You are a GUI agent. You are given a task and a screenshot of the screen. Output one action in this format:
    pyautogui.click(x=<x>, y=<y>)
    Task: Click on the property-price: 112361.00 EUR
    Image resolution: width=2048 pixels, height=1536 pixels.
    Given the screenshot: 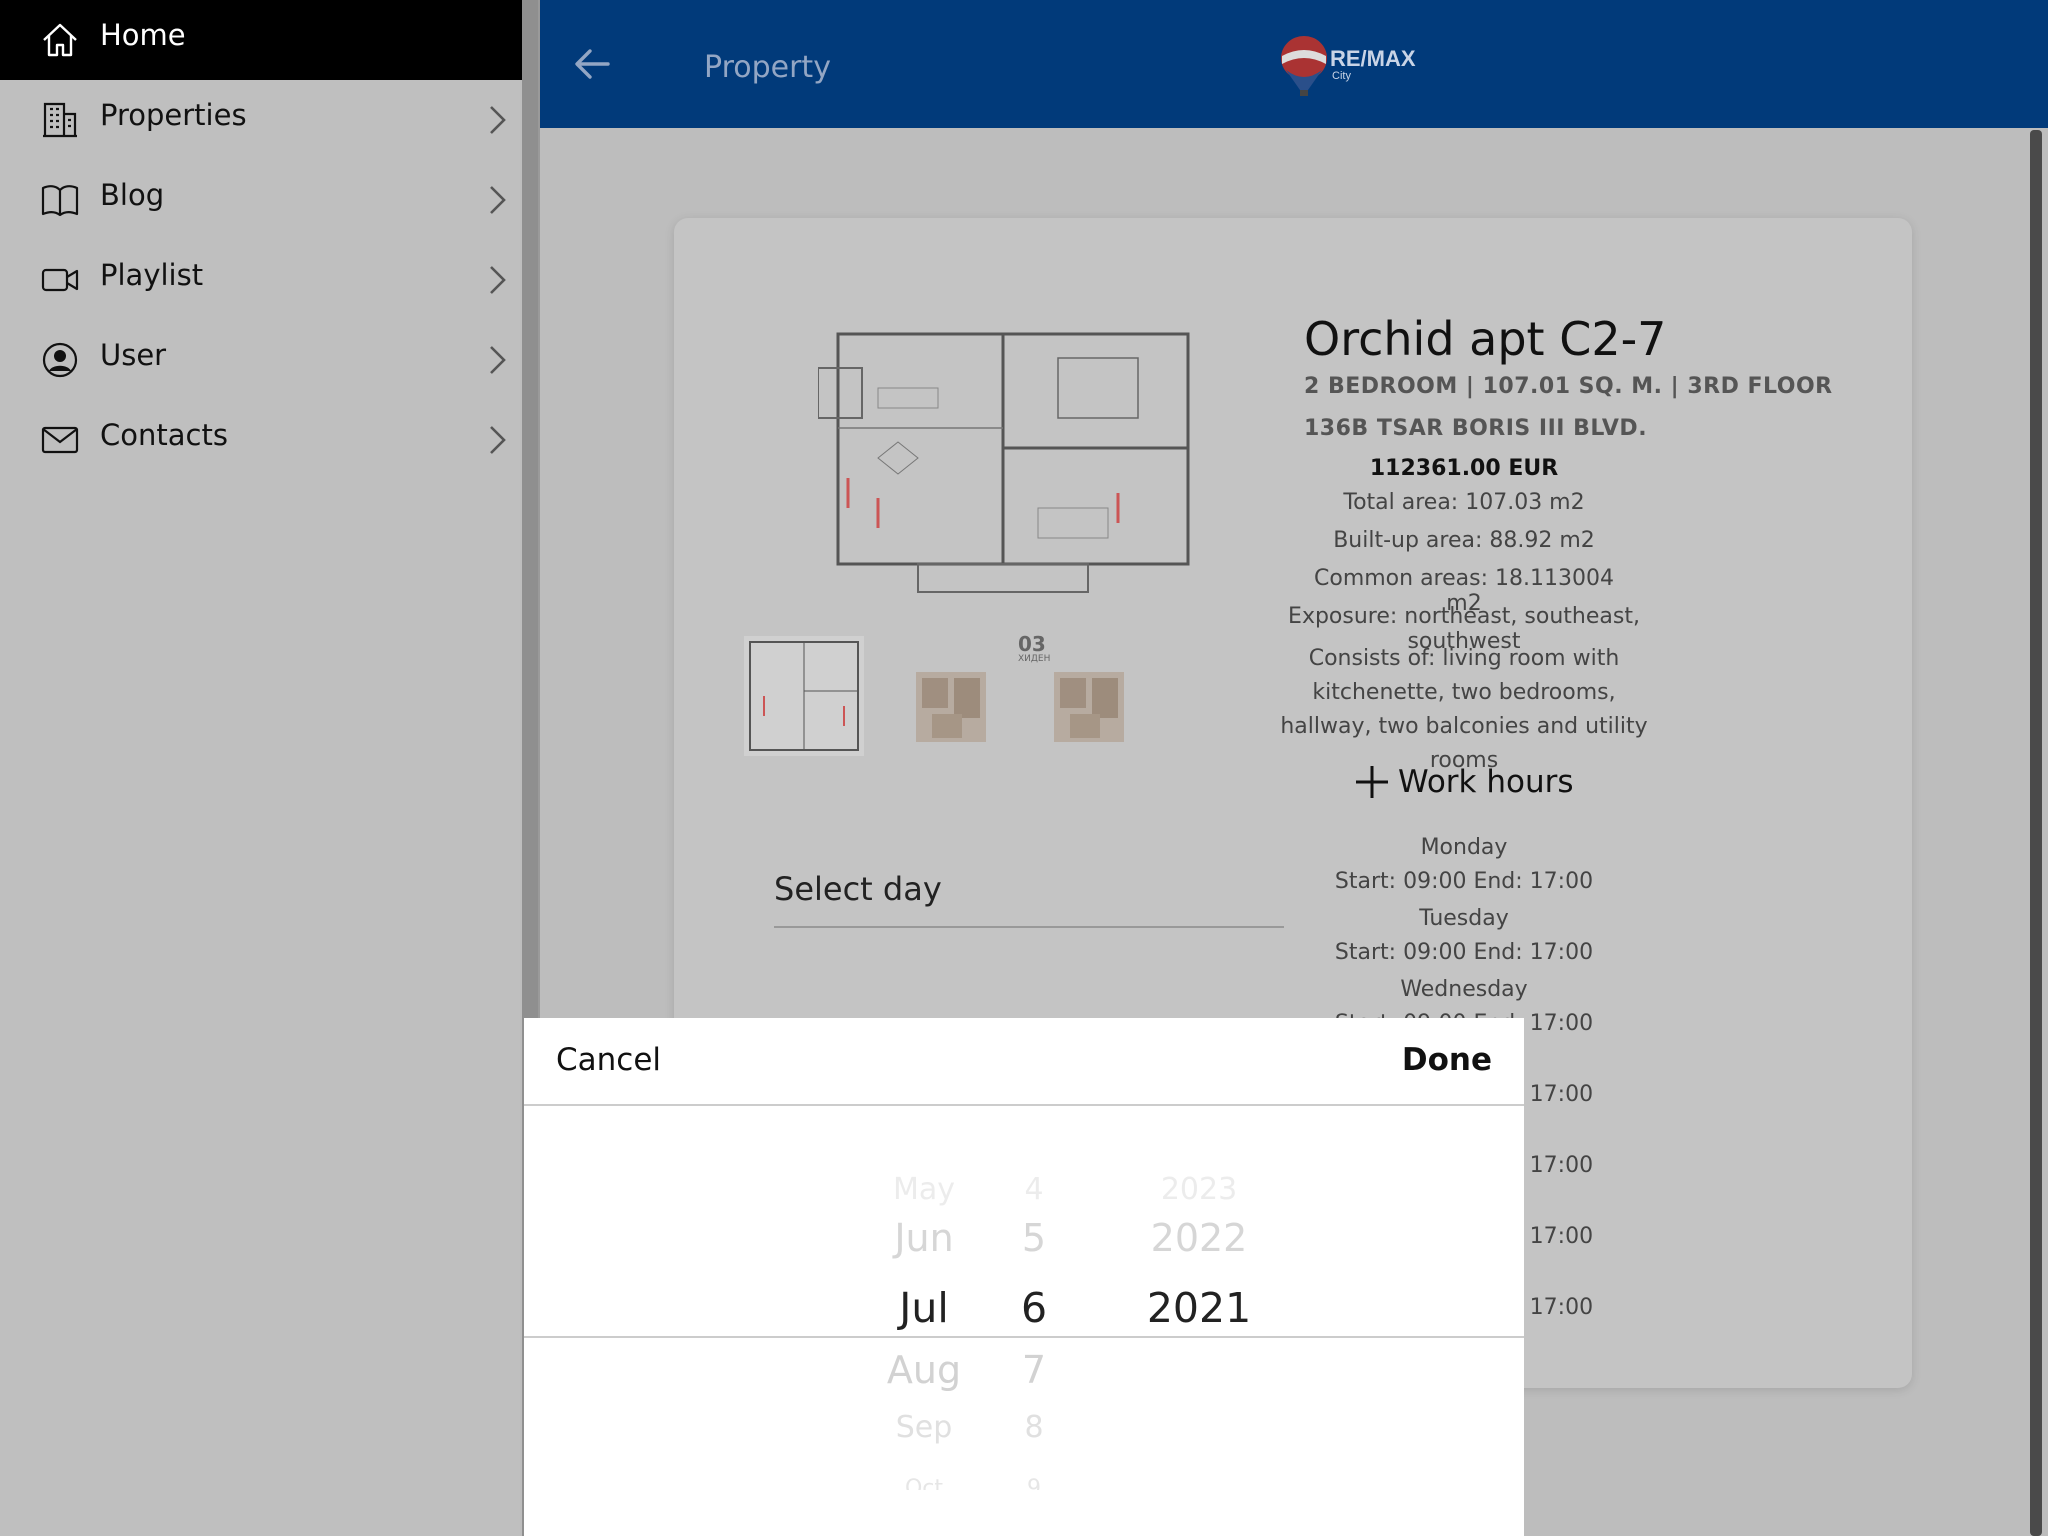 What is the action you would take?
    pyautogui.click(x=1464, y=468)
    